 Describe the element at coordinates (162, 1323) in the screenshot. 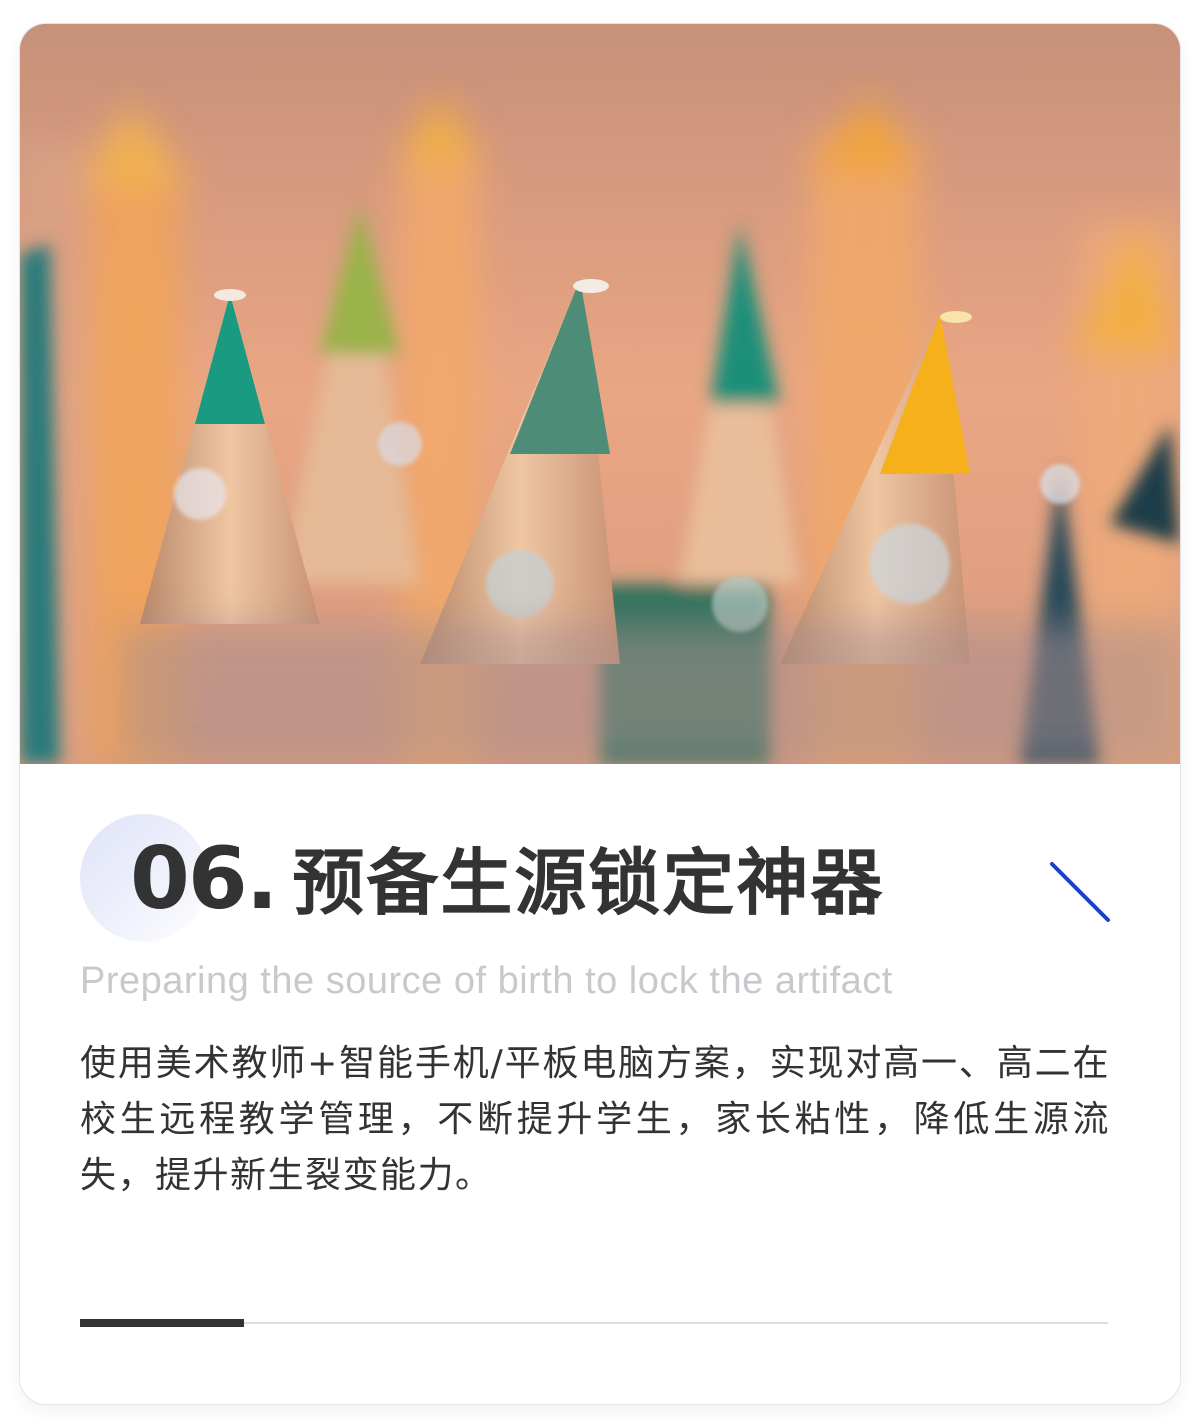

I see `divider-accent-bar` at that location.